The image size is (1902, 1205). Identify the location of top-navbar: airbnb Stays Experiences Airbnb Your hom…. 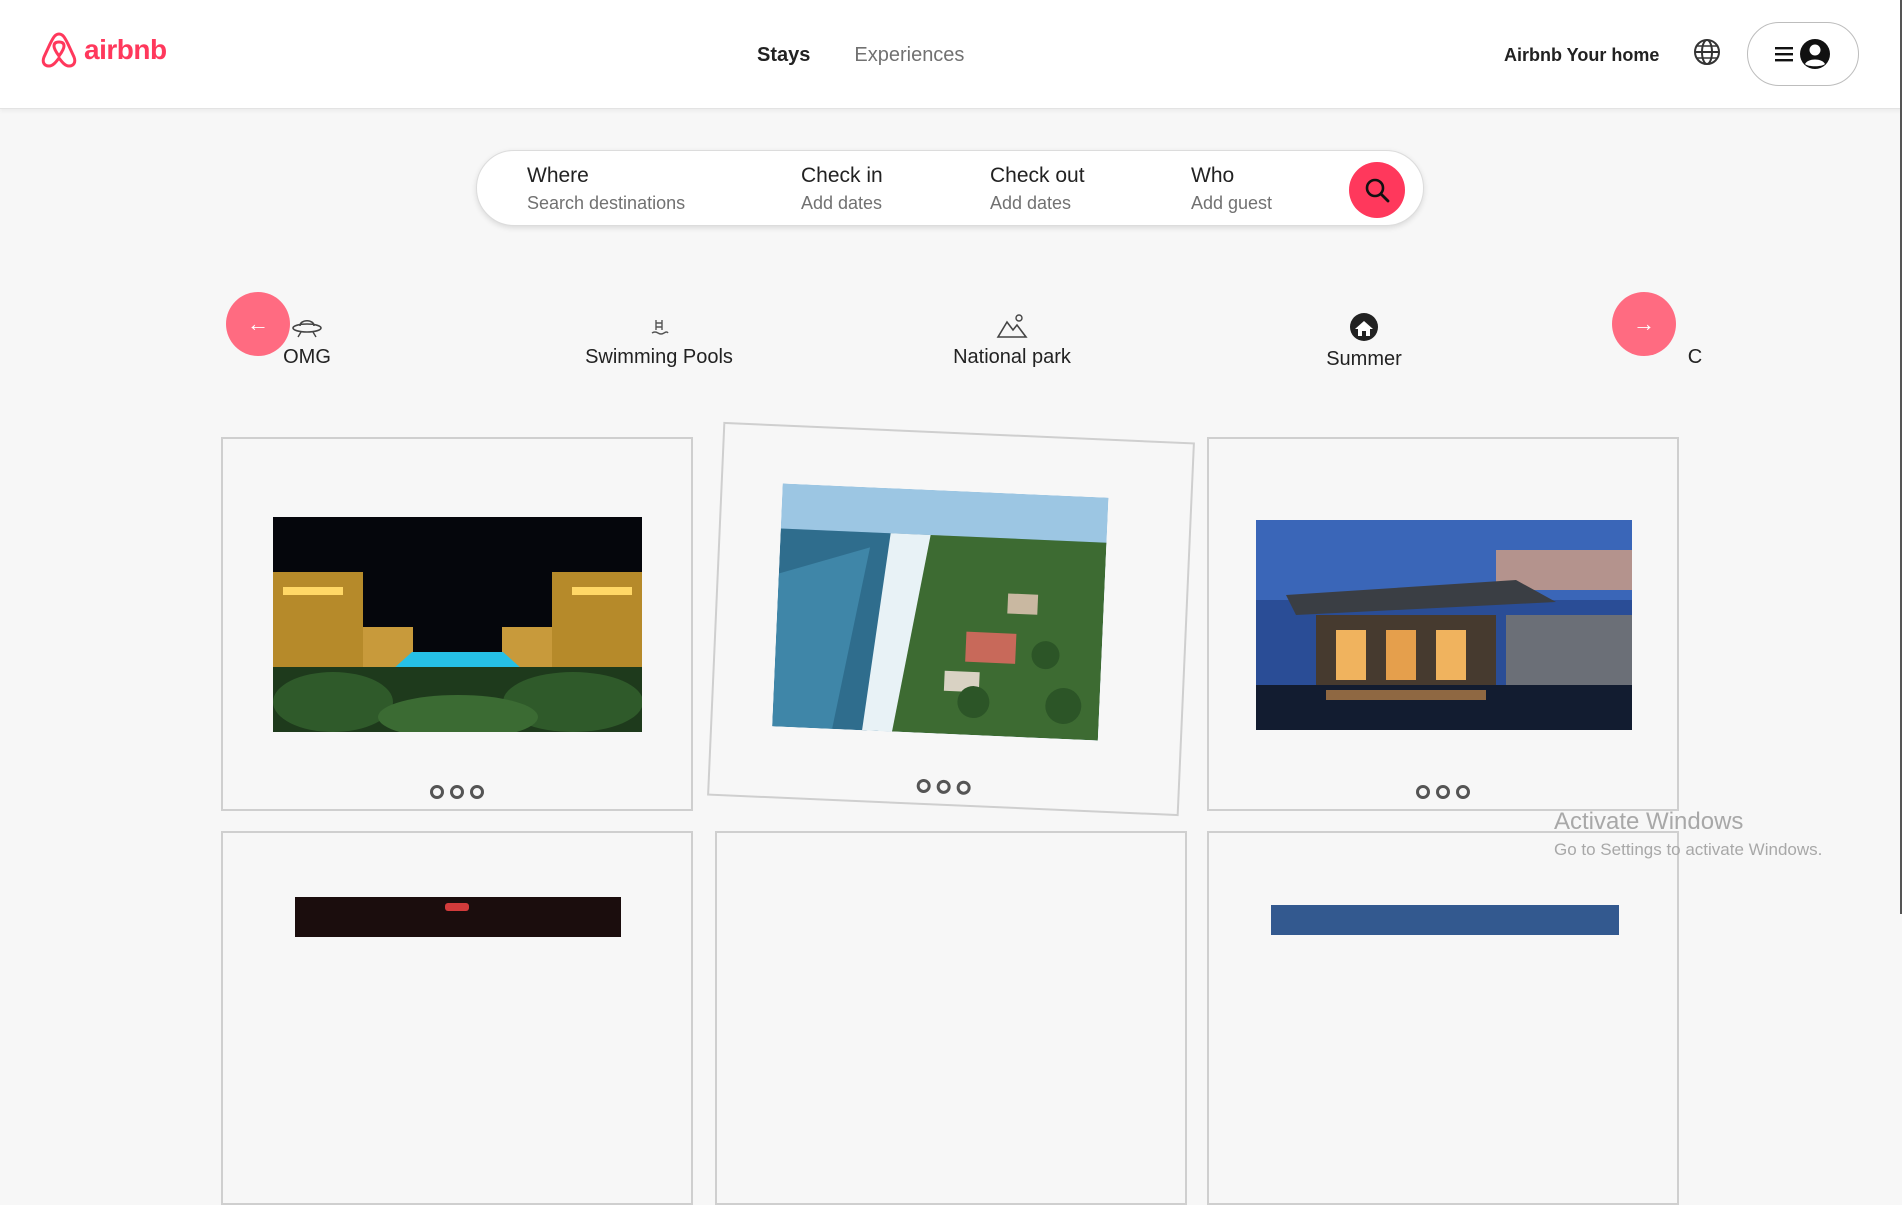
(951, 54).